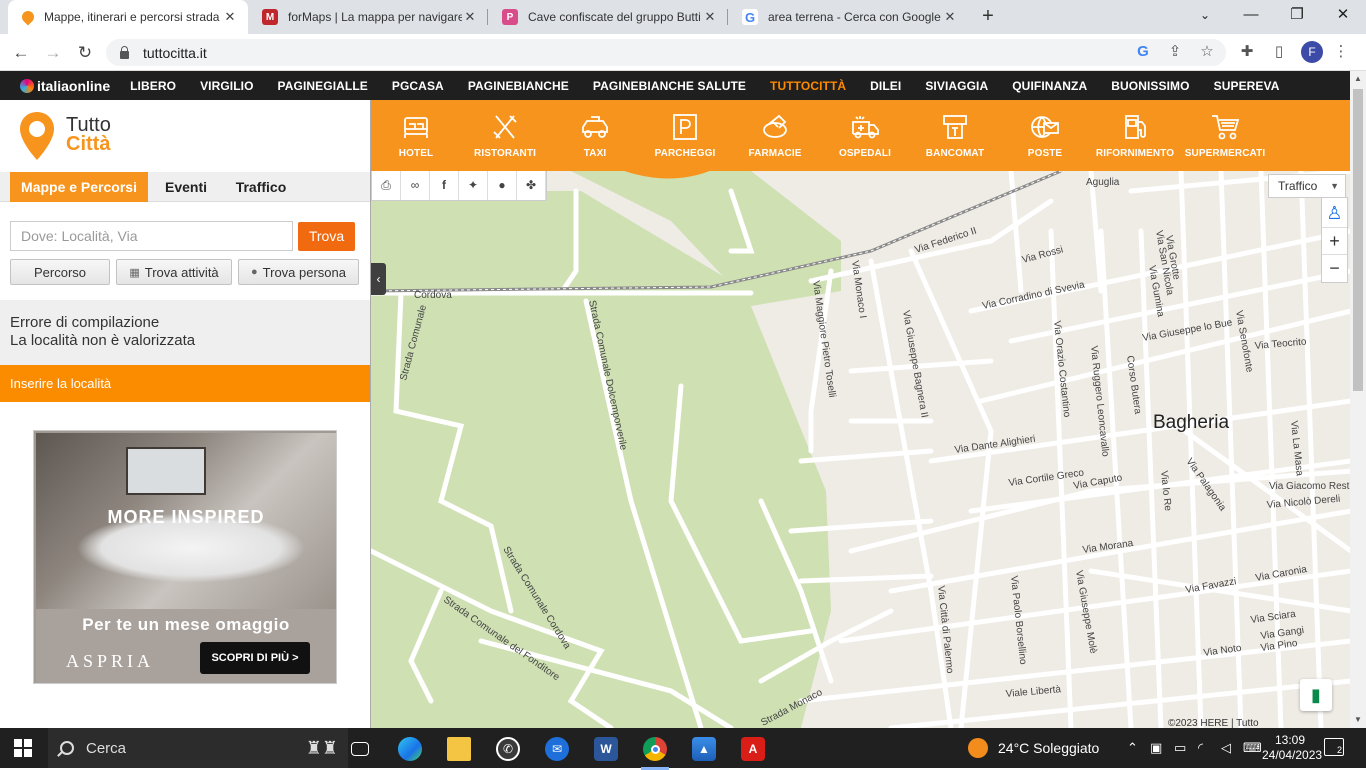 The image size is (1366, 770). I want to click on back-icon: ←, so click(21, 53).